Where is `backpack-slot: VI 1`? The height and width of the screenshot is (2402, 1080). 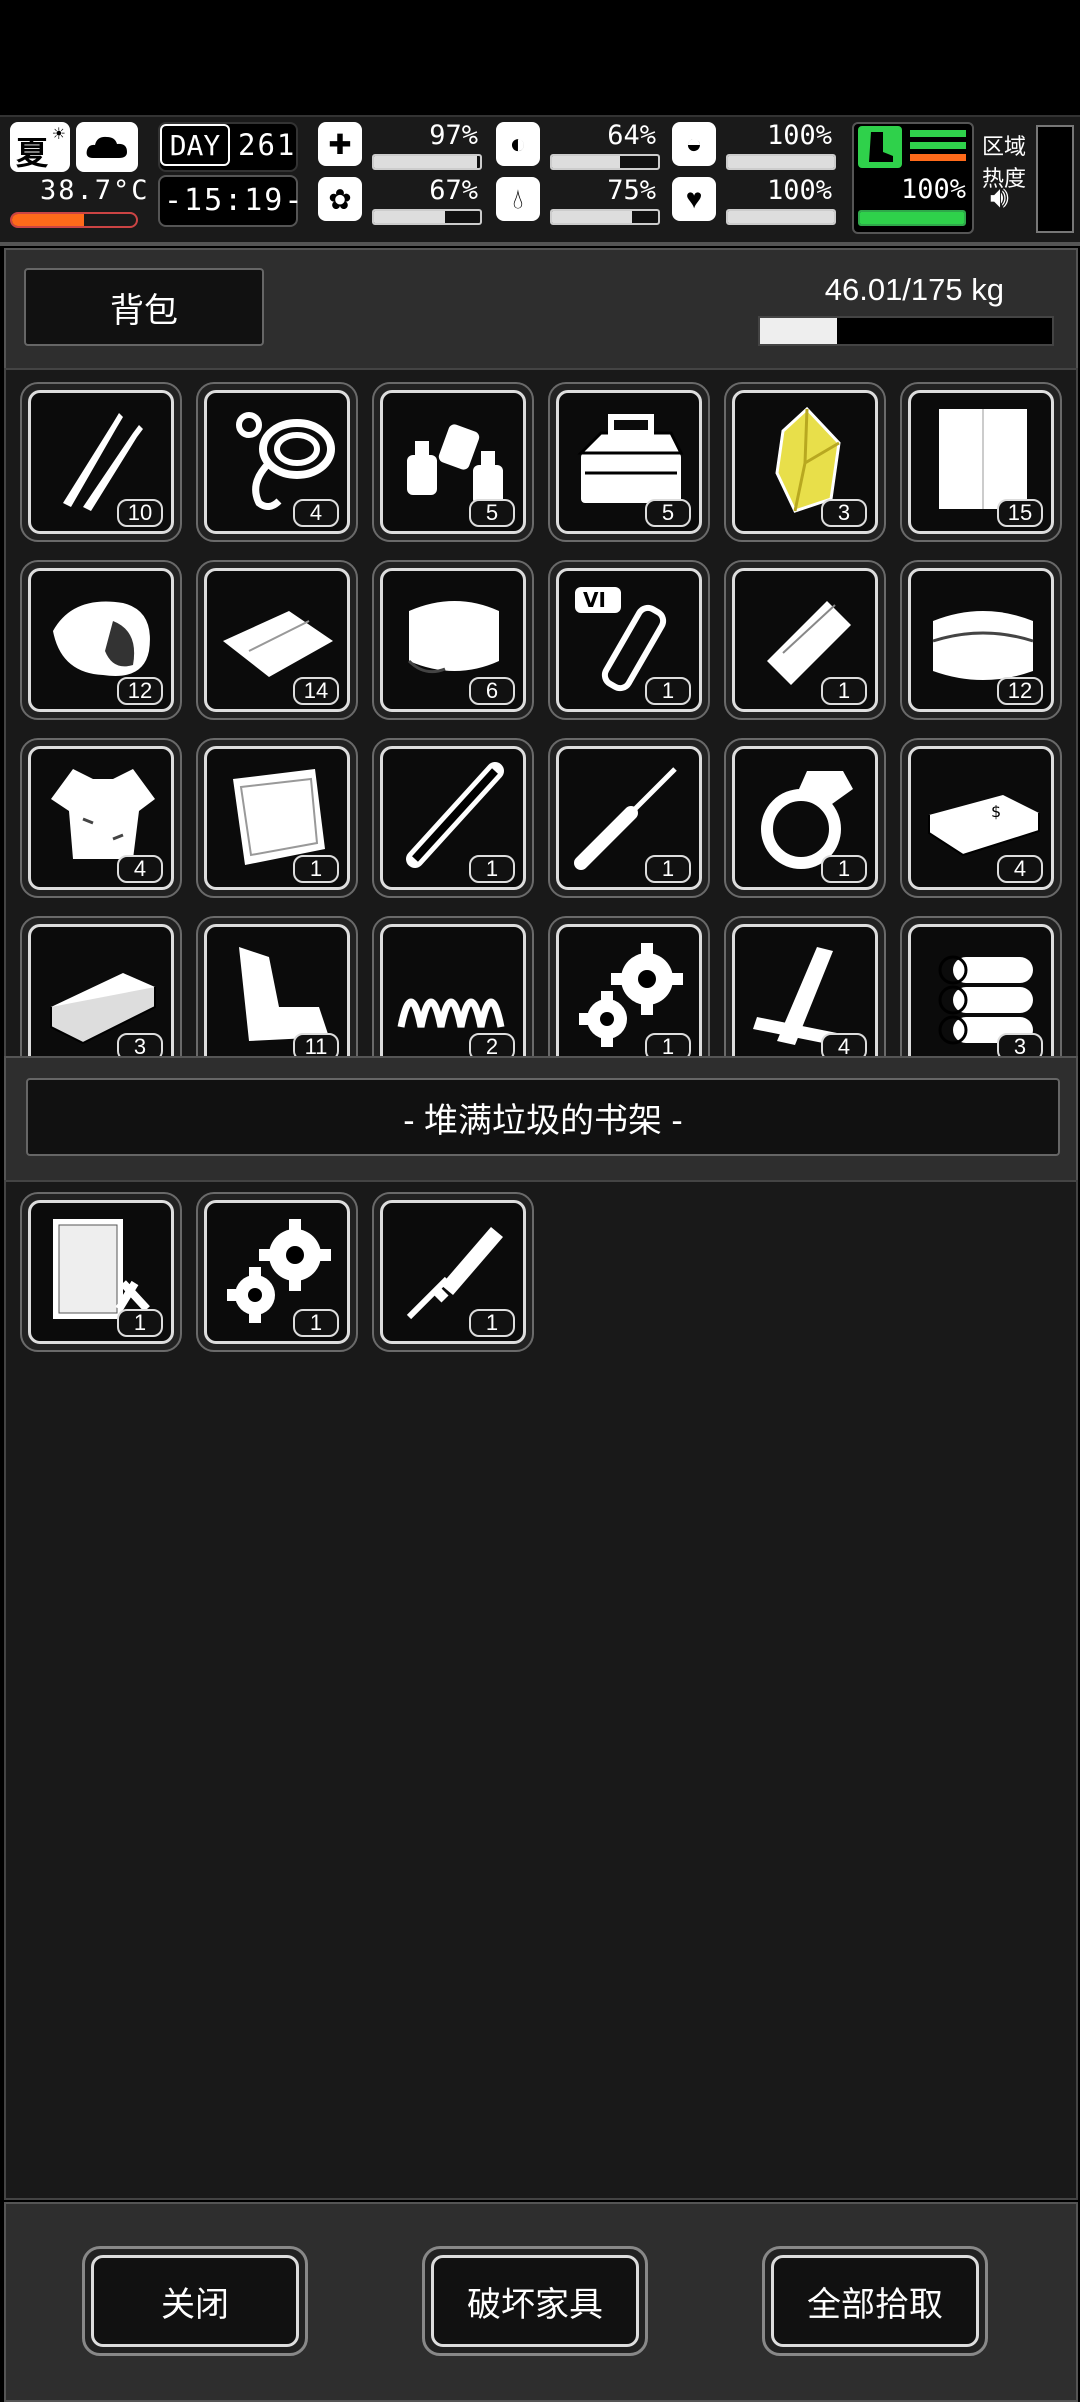 backpack-slot: VI 1 is located at coordinates (629, 640).